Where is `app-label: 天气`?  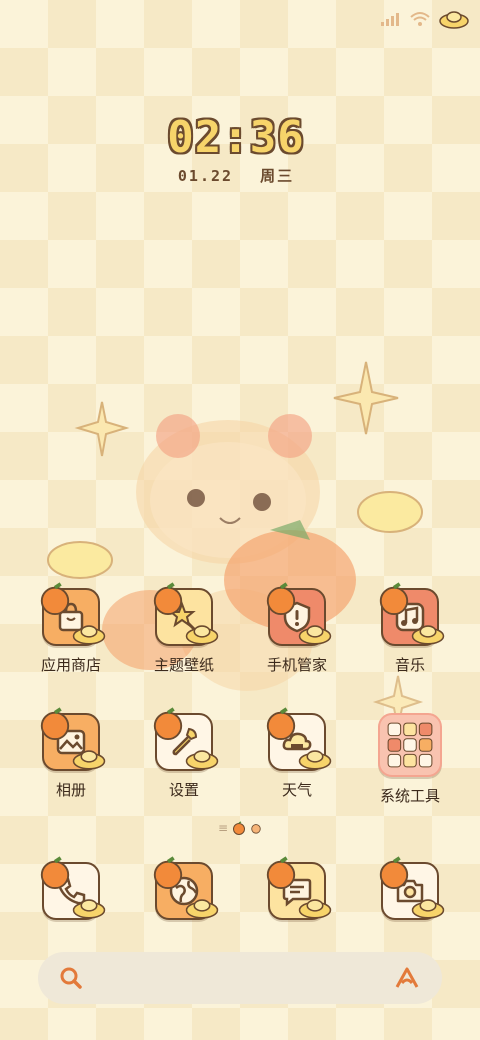
app-label: 天气 is located at coordinates (296, 790).